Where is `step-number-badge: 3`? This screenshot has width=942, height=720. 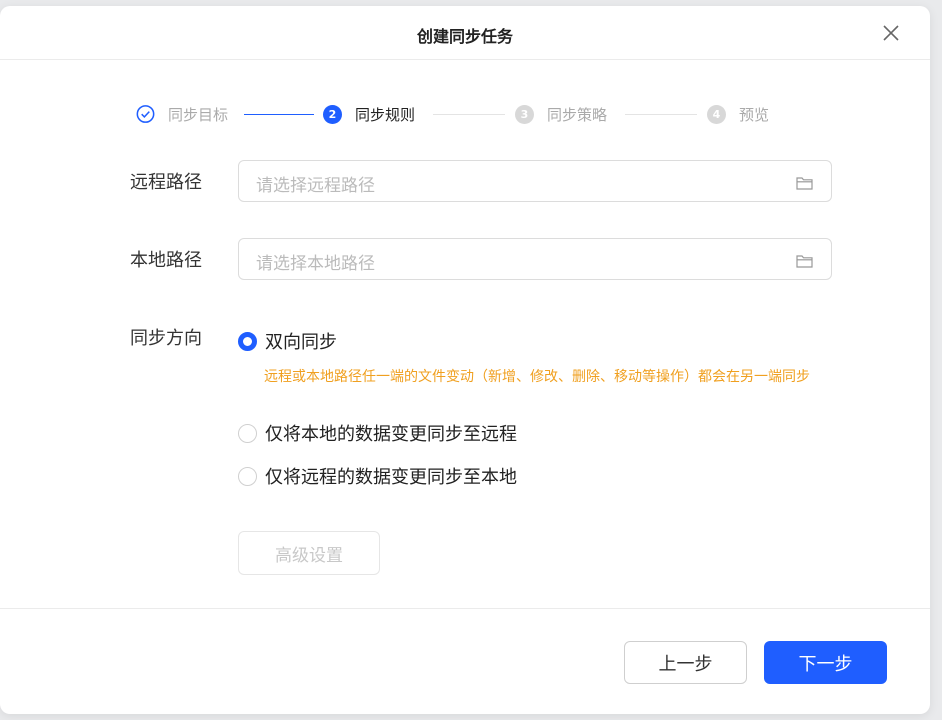 step-number-badge: 3 is located at coordinates (524, 114).